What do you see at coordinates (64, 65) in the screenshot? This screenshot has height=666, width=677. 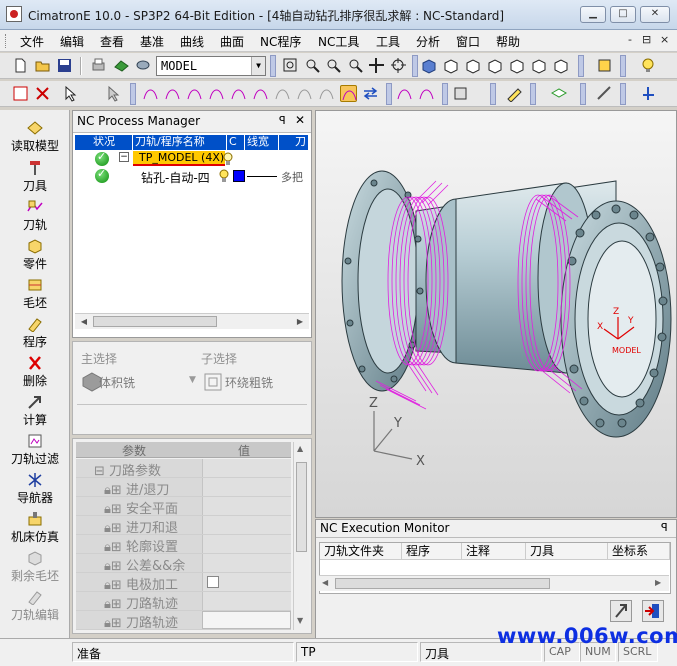 I see `save-icon` at bounding box center [64, 65].